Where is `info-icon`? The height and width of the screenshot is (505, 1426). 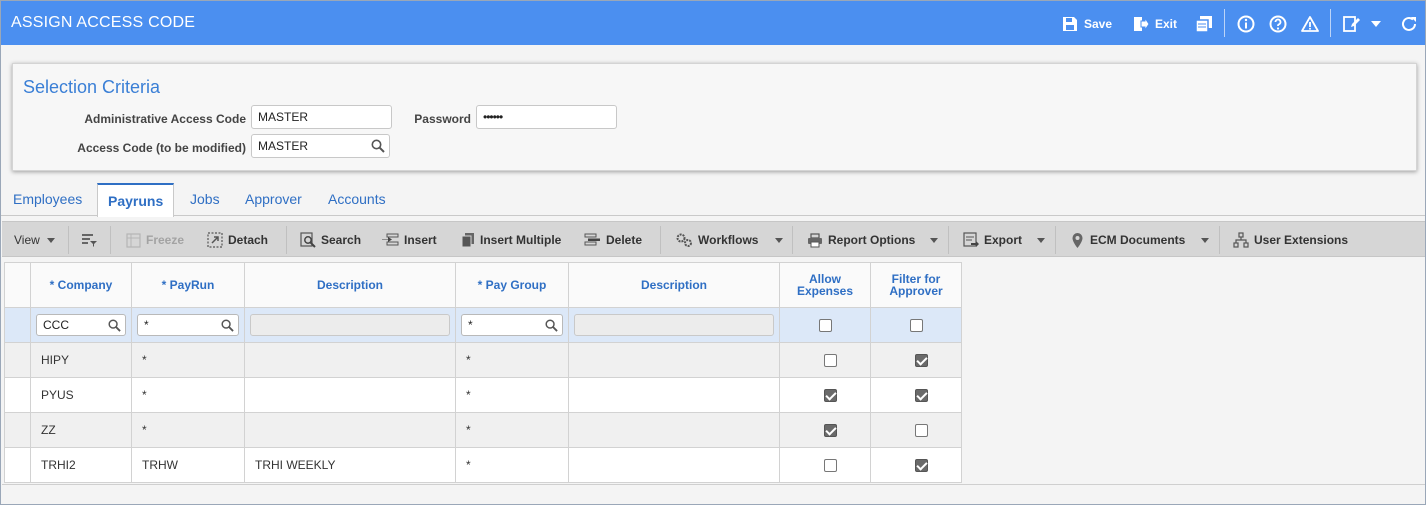 info-icon is located at coordinates (1246, 24).